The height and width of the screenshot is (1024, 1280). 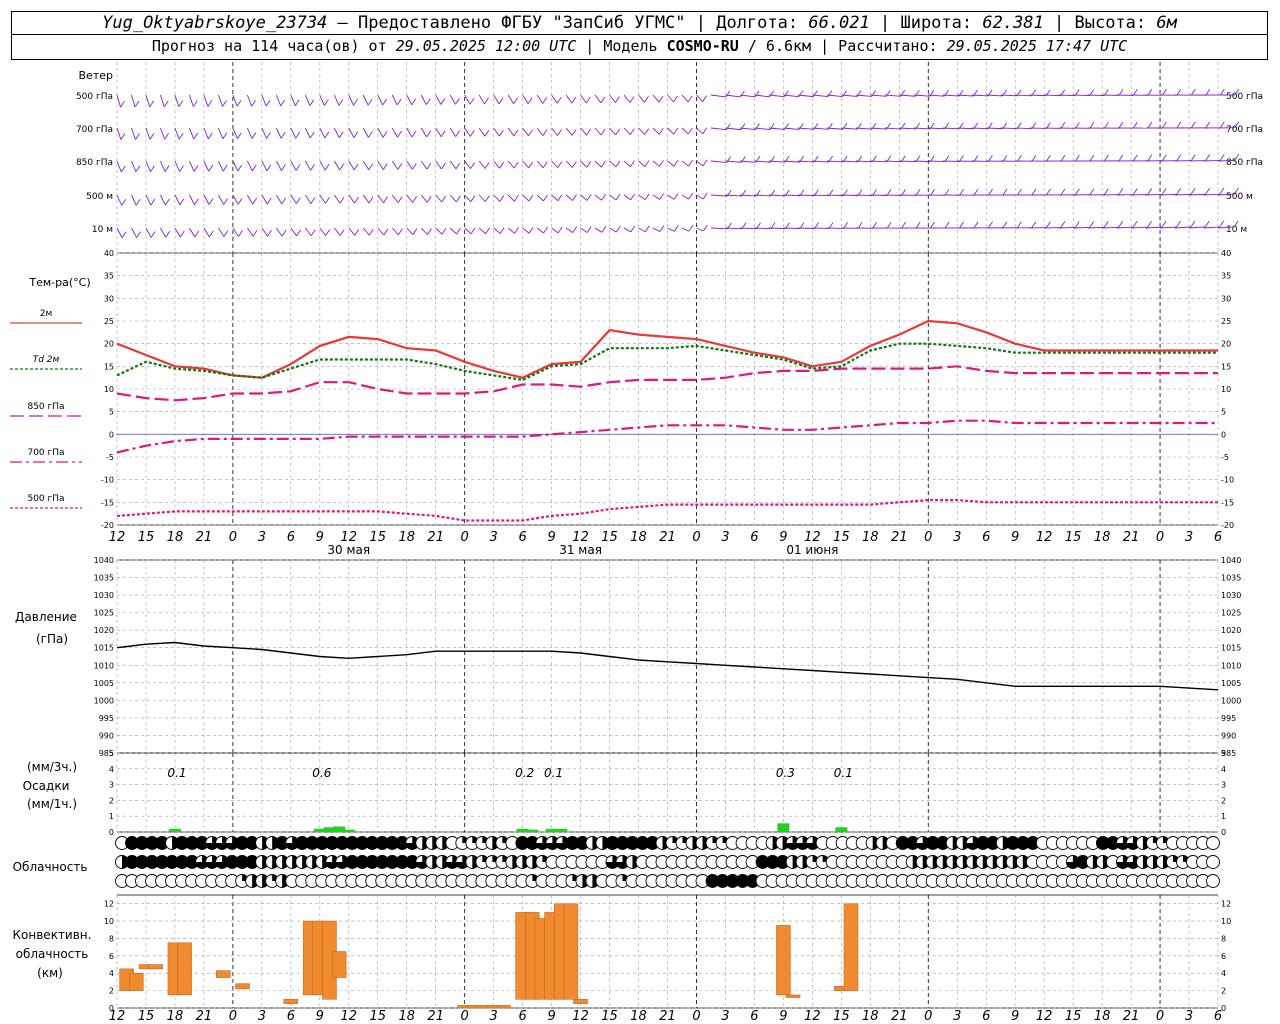 I want to click on conv-xtick: 0, so click(x=1160, y=1016).